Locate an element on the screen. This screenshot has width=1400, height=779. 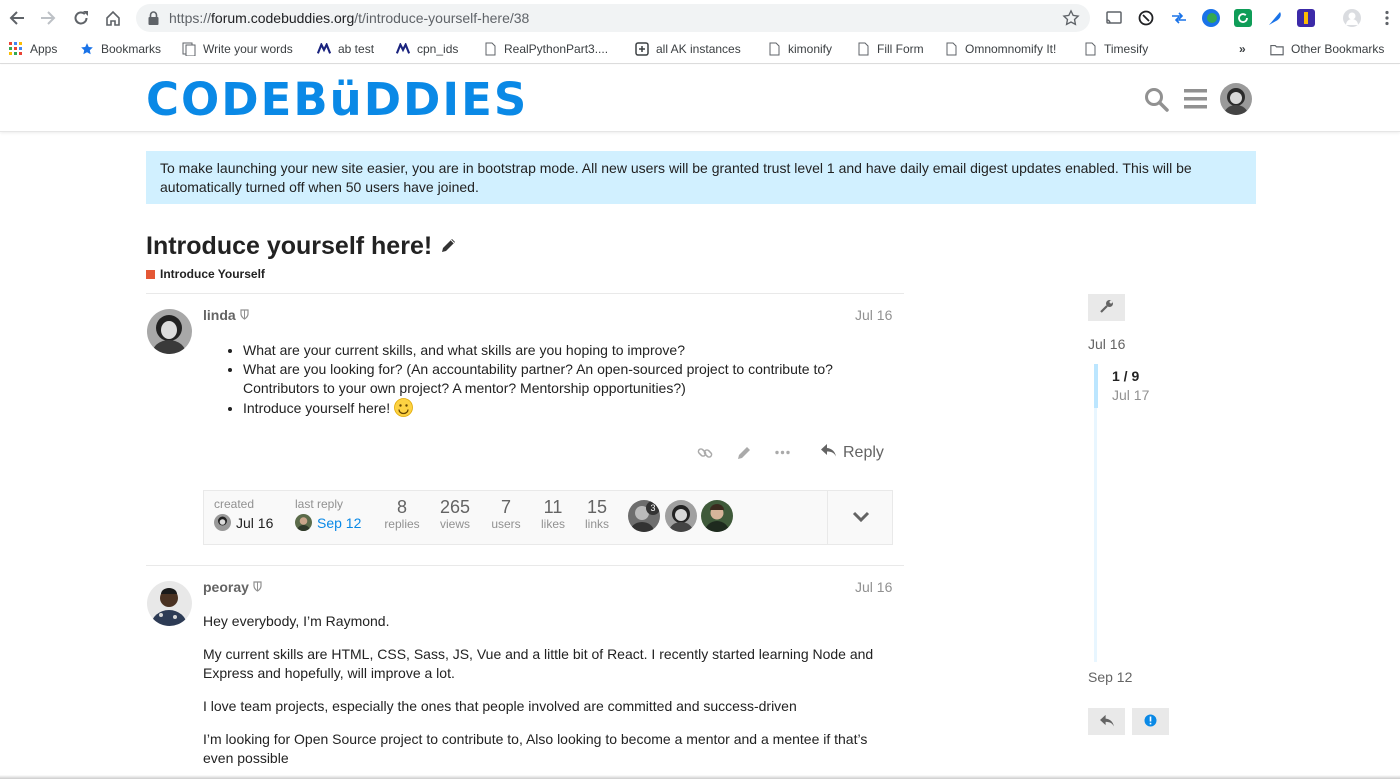
more-actions-icon is located at coordinates (782, 452).